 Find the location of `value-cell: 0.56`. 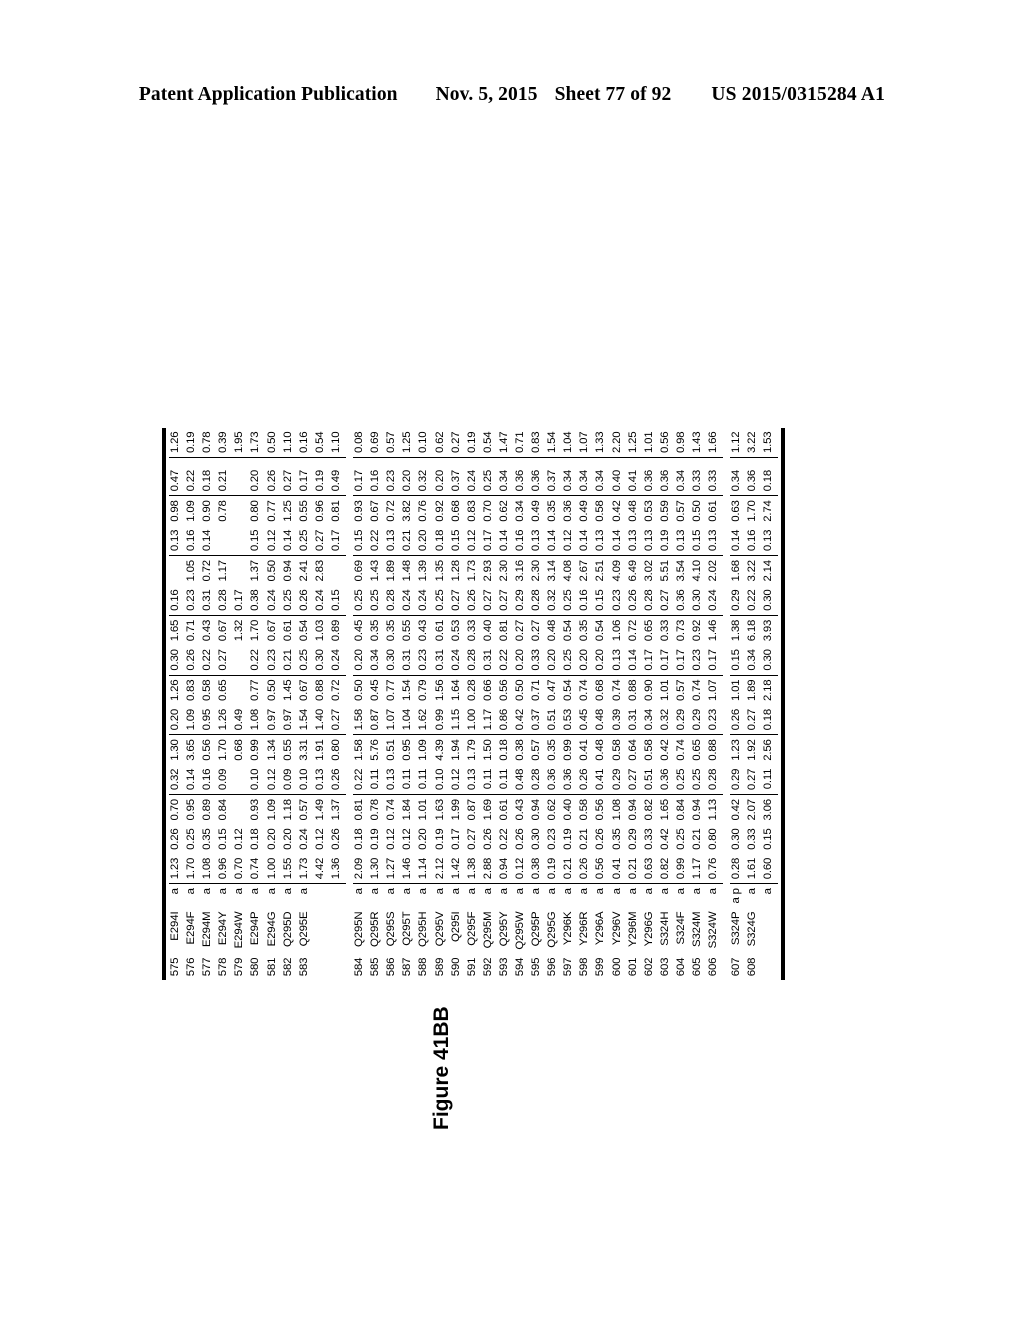

value-cell: 0.56 is located at coordinates (602, 868).